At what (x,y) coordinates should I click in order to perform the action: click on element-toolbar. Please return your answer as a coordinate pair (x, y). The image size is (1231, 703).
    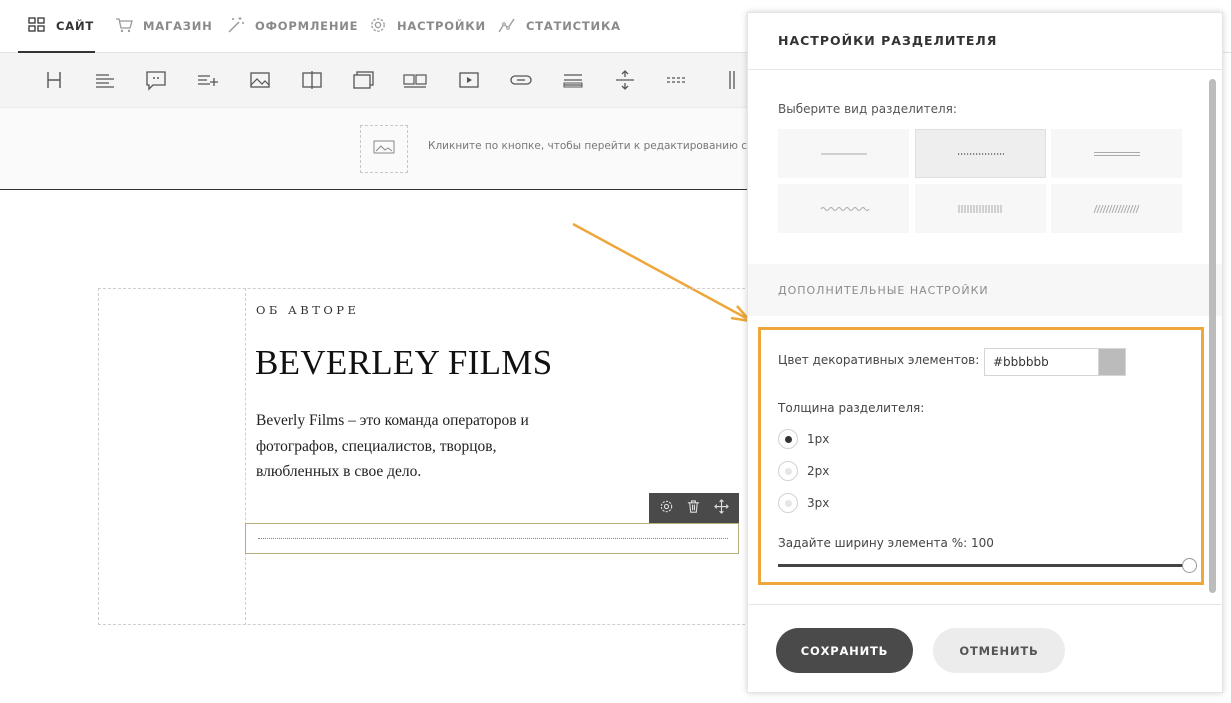
    Looking at the image, I should click on (380, 80).